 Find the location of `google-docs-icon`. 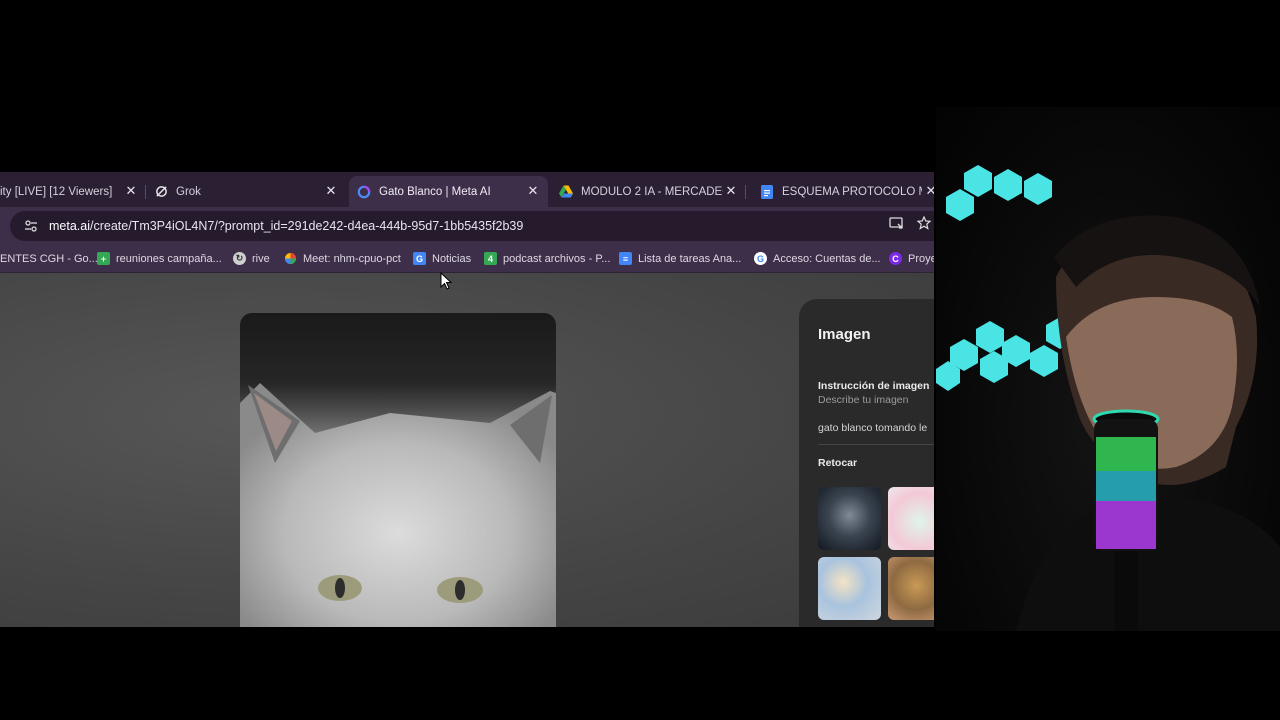

google-docs-icon is located at coordinates (767, 191).